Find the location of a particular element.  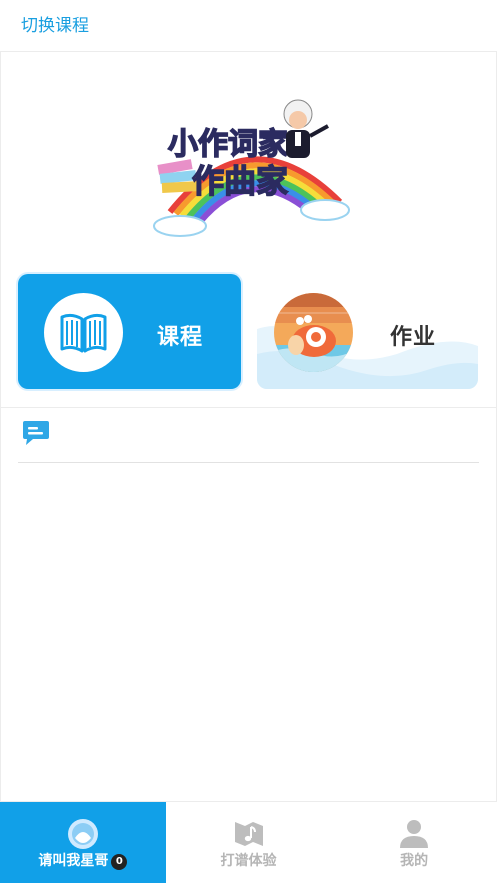

homework-image is located at coordinates (313, 332).